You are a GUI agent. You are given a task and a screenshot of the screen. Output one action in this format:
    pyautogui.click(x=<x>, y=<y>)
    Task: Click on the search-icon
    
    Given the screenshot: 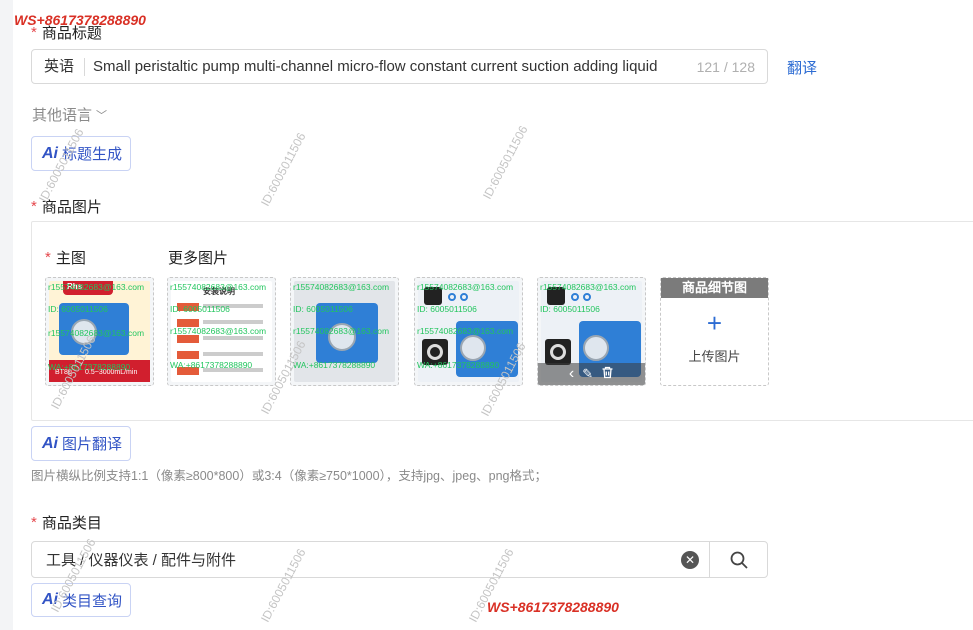 What is the action you would take?
    pyautogui.click(x=739, y=560)
    